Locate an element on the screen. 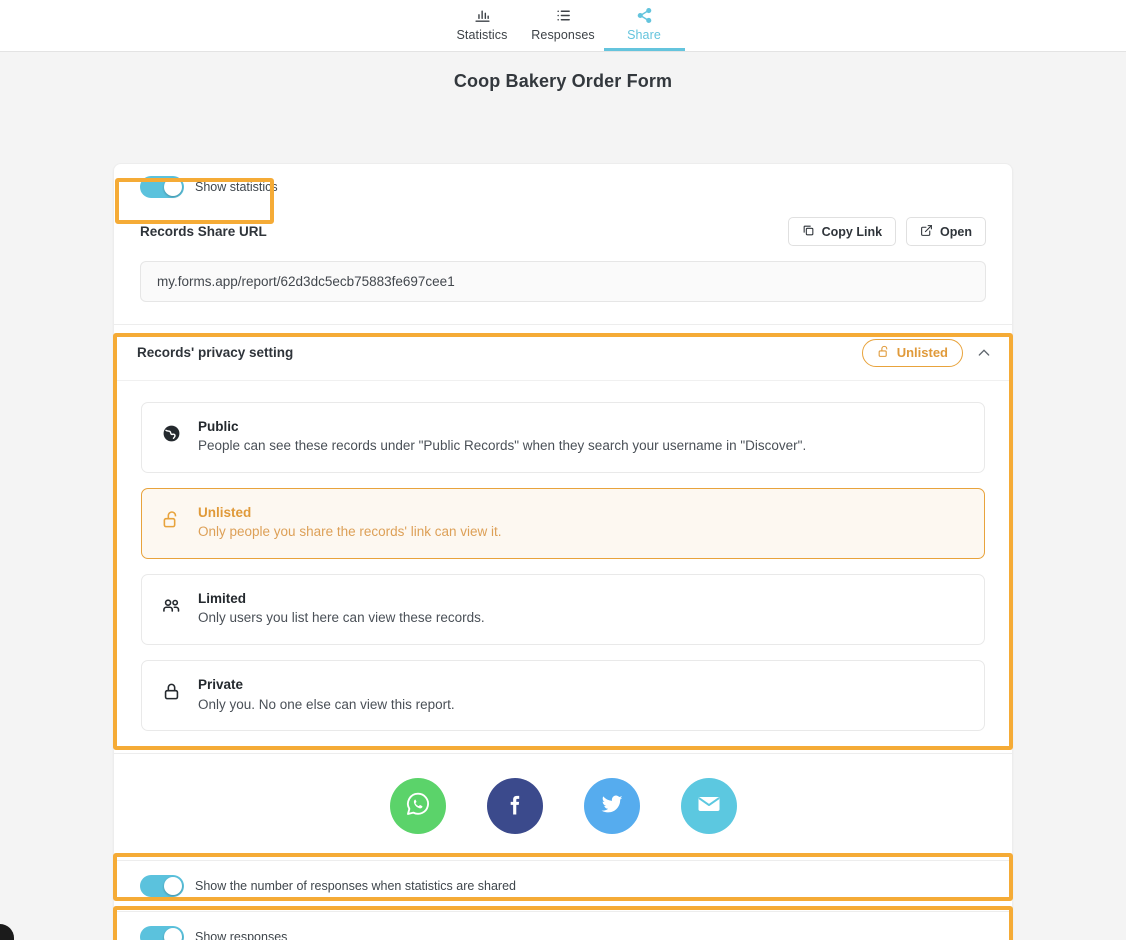 Image resolution: width=1126 pixels, height=940 pixels. share-twitter-button is located at coordinates (611, 806).